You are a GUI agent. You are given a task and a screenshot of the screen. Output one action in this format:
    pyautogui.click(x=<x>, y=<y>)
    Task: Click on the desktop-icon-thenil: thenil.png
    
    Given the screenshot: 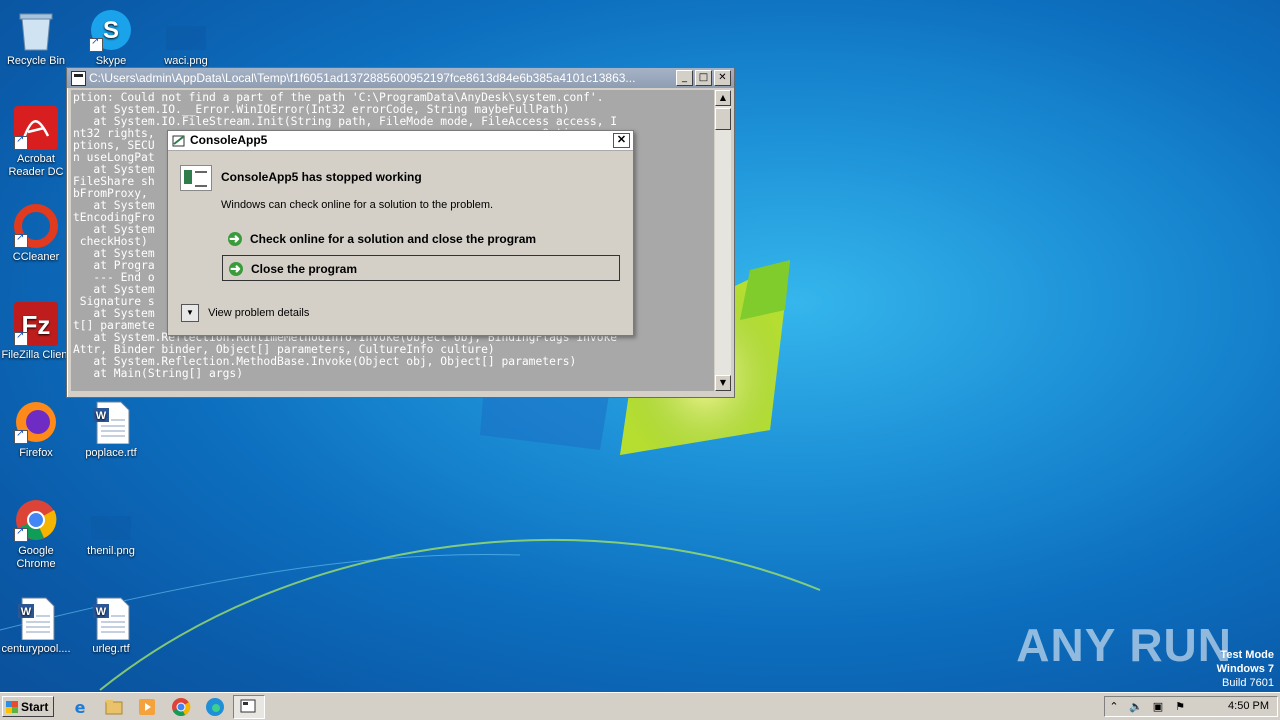 What is the action you would take?
    pyautogui.click(x=111, y=528)
    